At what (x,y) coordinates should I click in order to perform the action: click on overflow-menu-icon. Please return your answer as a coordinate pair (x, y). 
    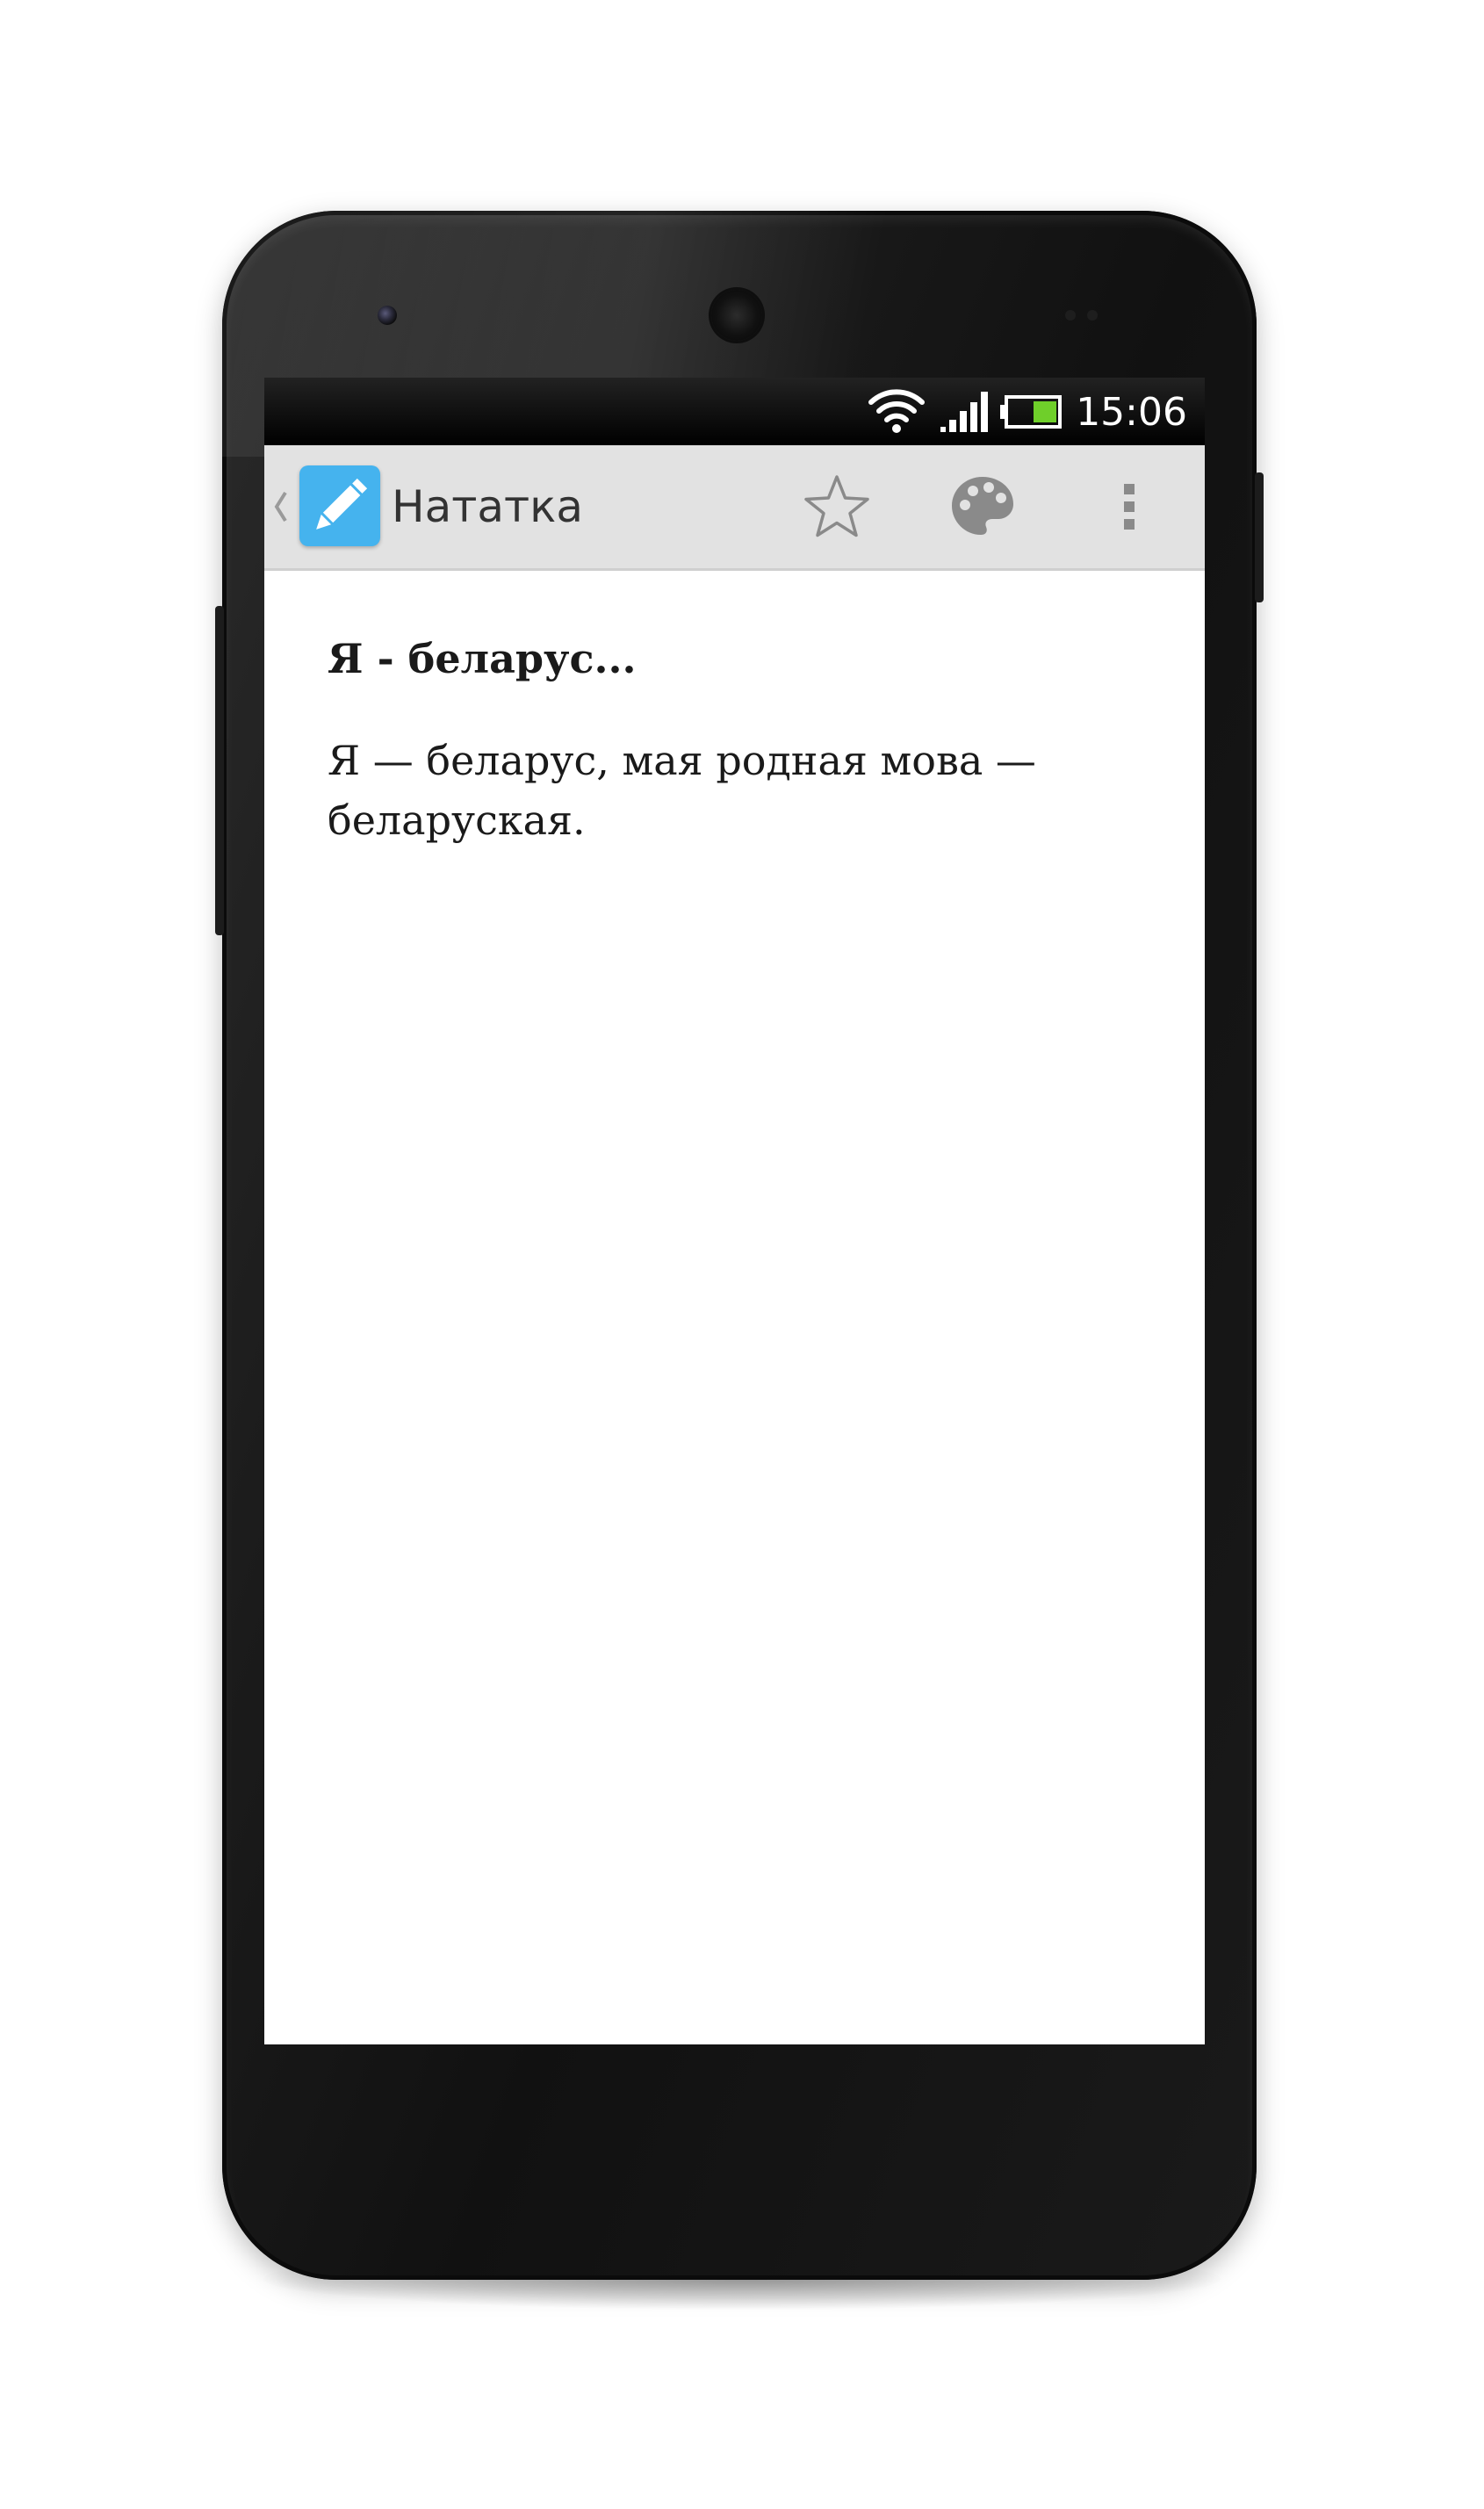
    Looking at the image, I should click on (1129, 507).